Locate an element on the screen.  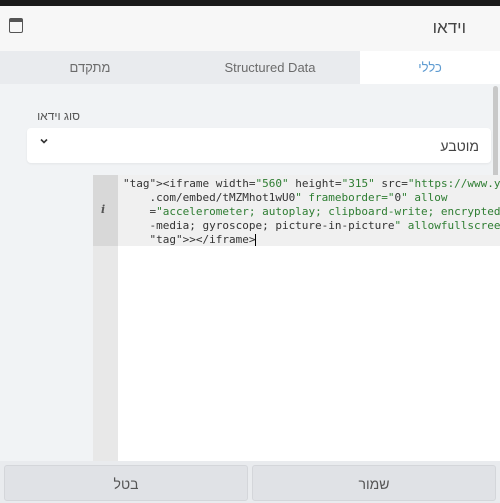
info-icon: i is located at coordinates (103, 209).